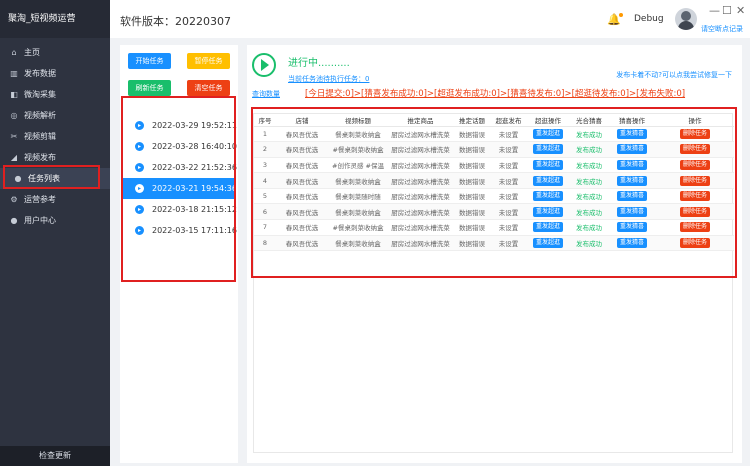 The image size is (750, 466). I want to click on sidebar-item-label: 发布数据, so click(40, 73).